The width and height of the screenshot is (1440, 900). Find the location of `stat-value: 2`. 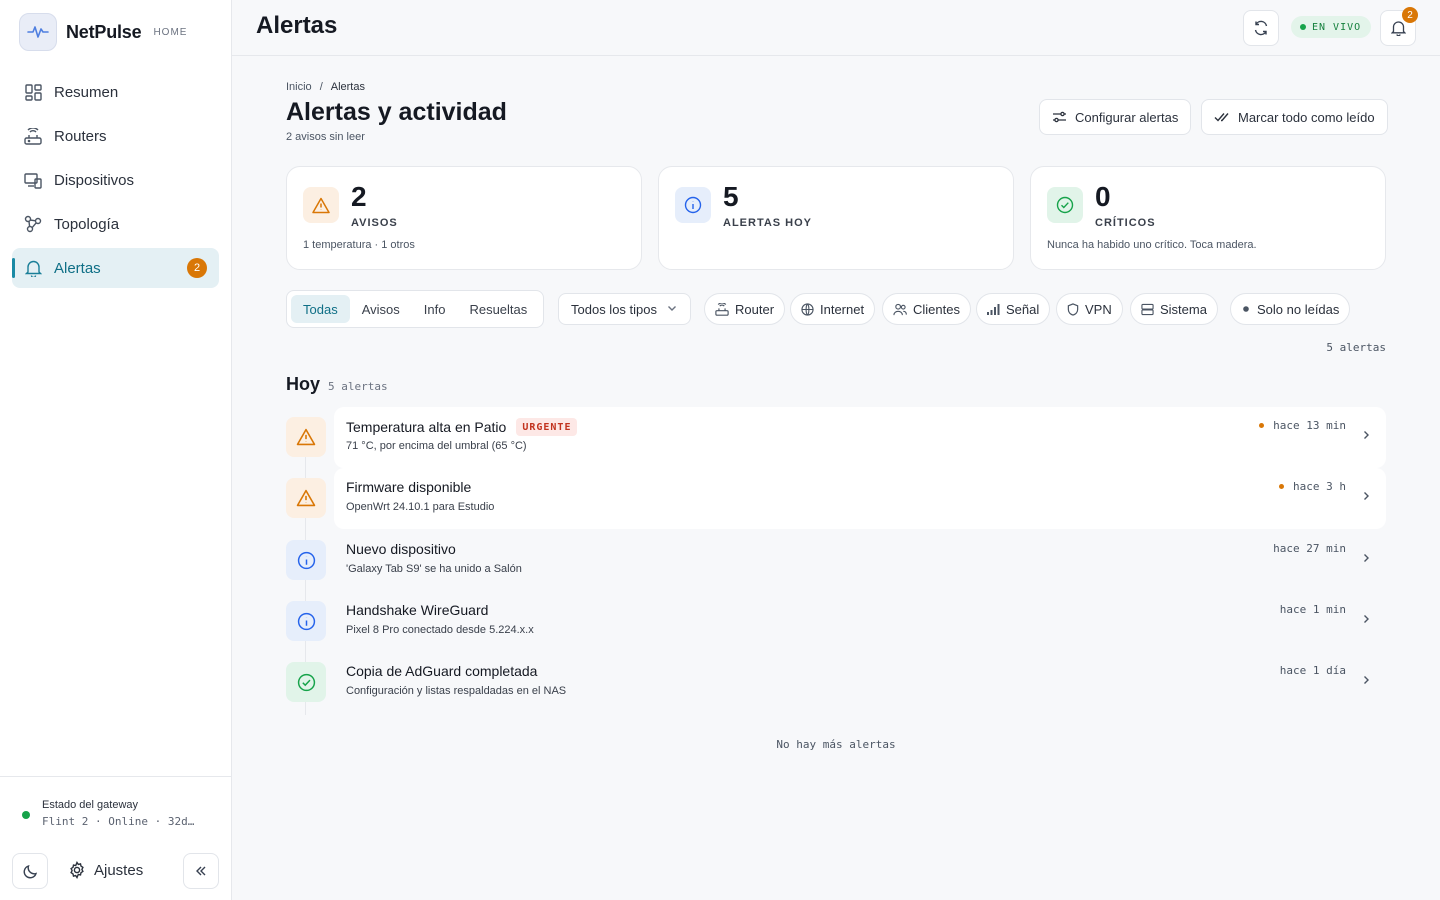

stat-value: 2 is located at coordinates (359, 196).